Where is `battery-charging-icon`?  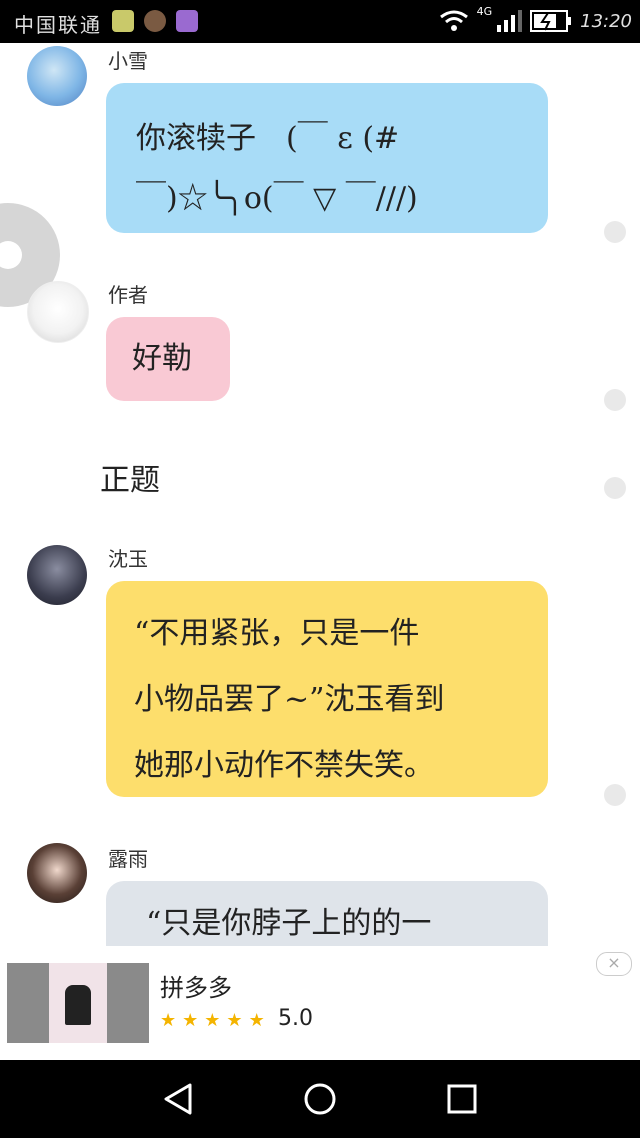
battery-charging-icon is located at coordinates (551, 21).